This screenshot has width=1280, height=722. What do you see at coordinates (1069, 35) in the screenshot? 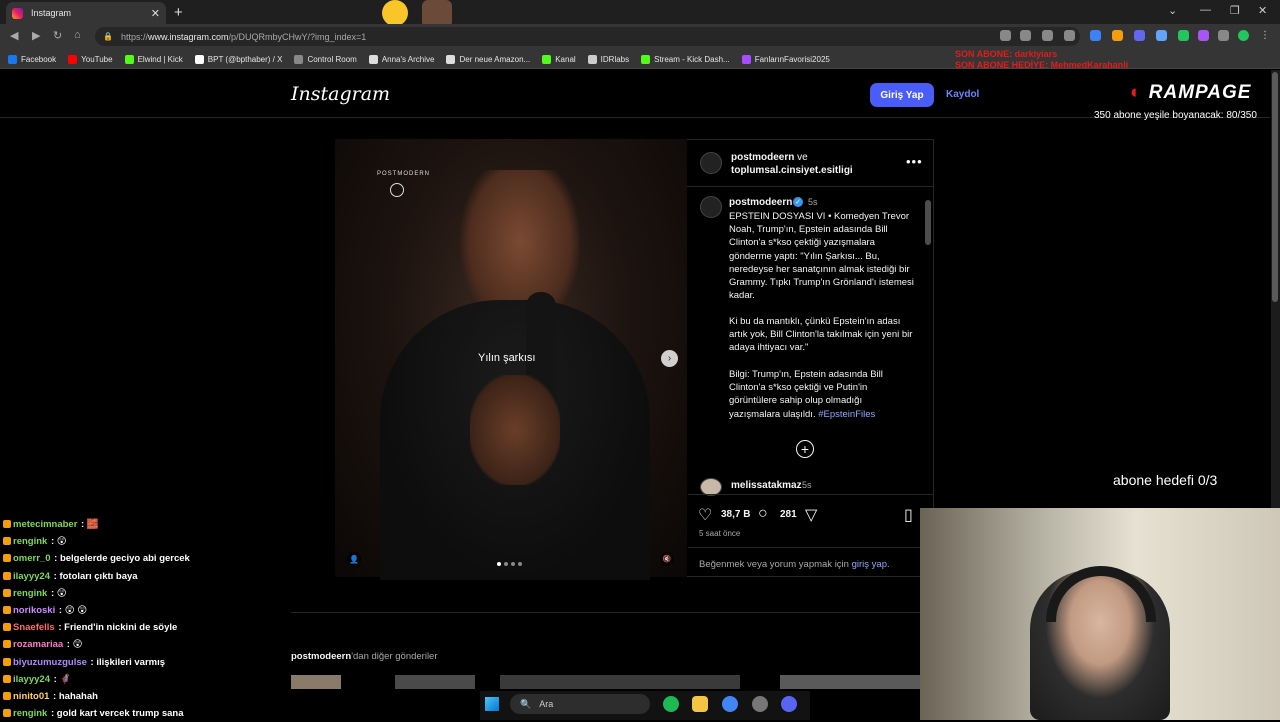
I see `bookmark-star-icon` at bounding box center [1069, 35].